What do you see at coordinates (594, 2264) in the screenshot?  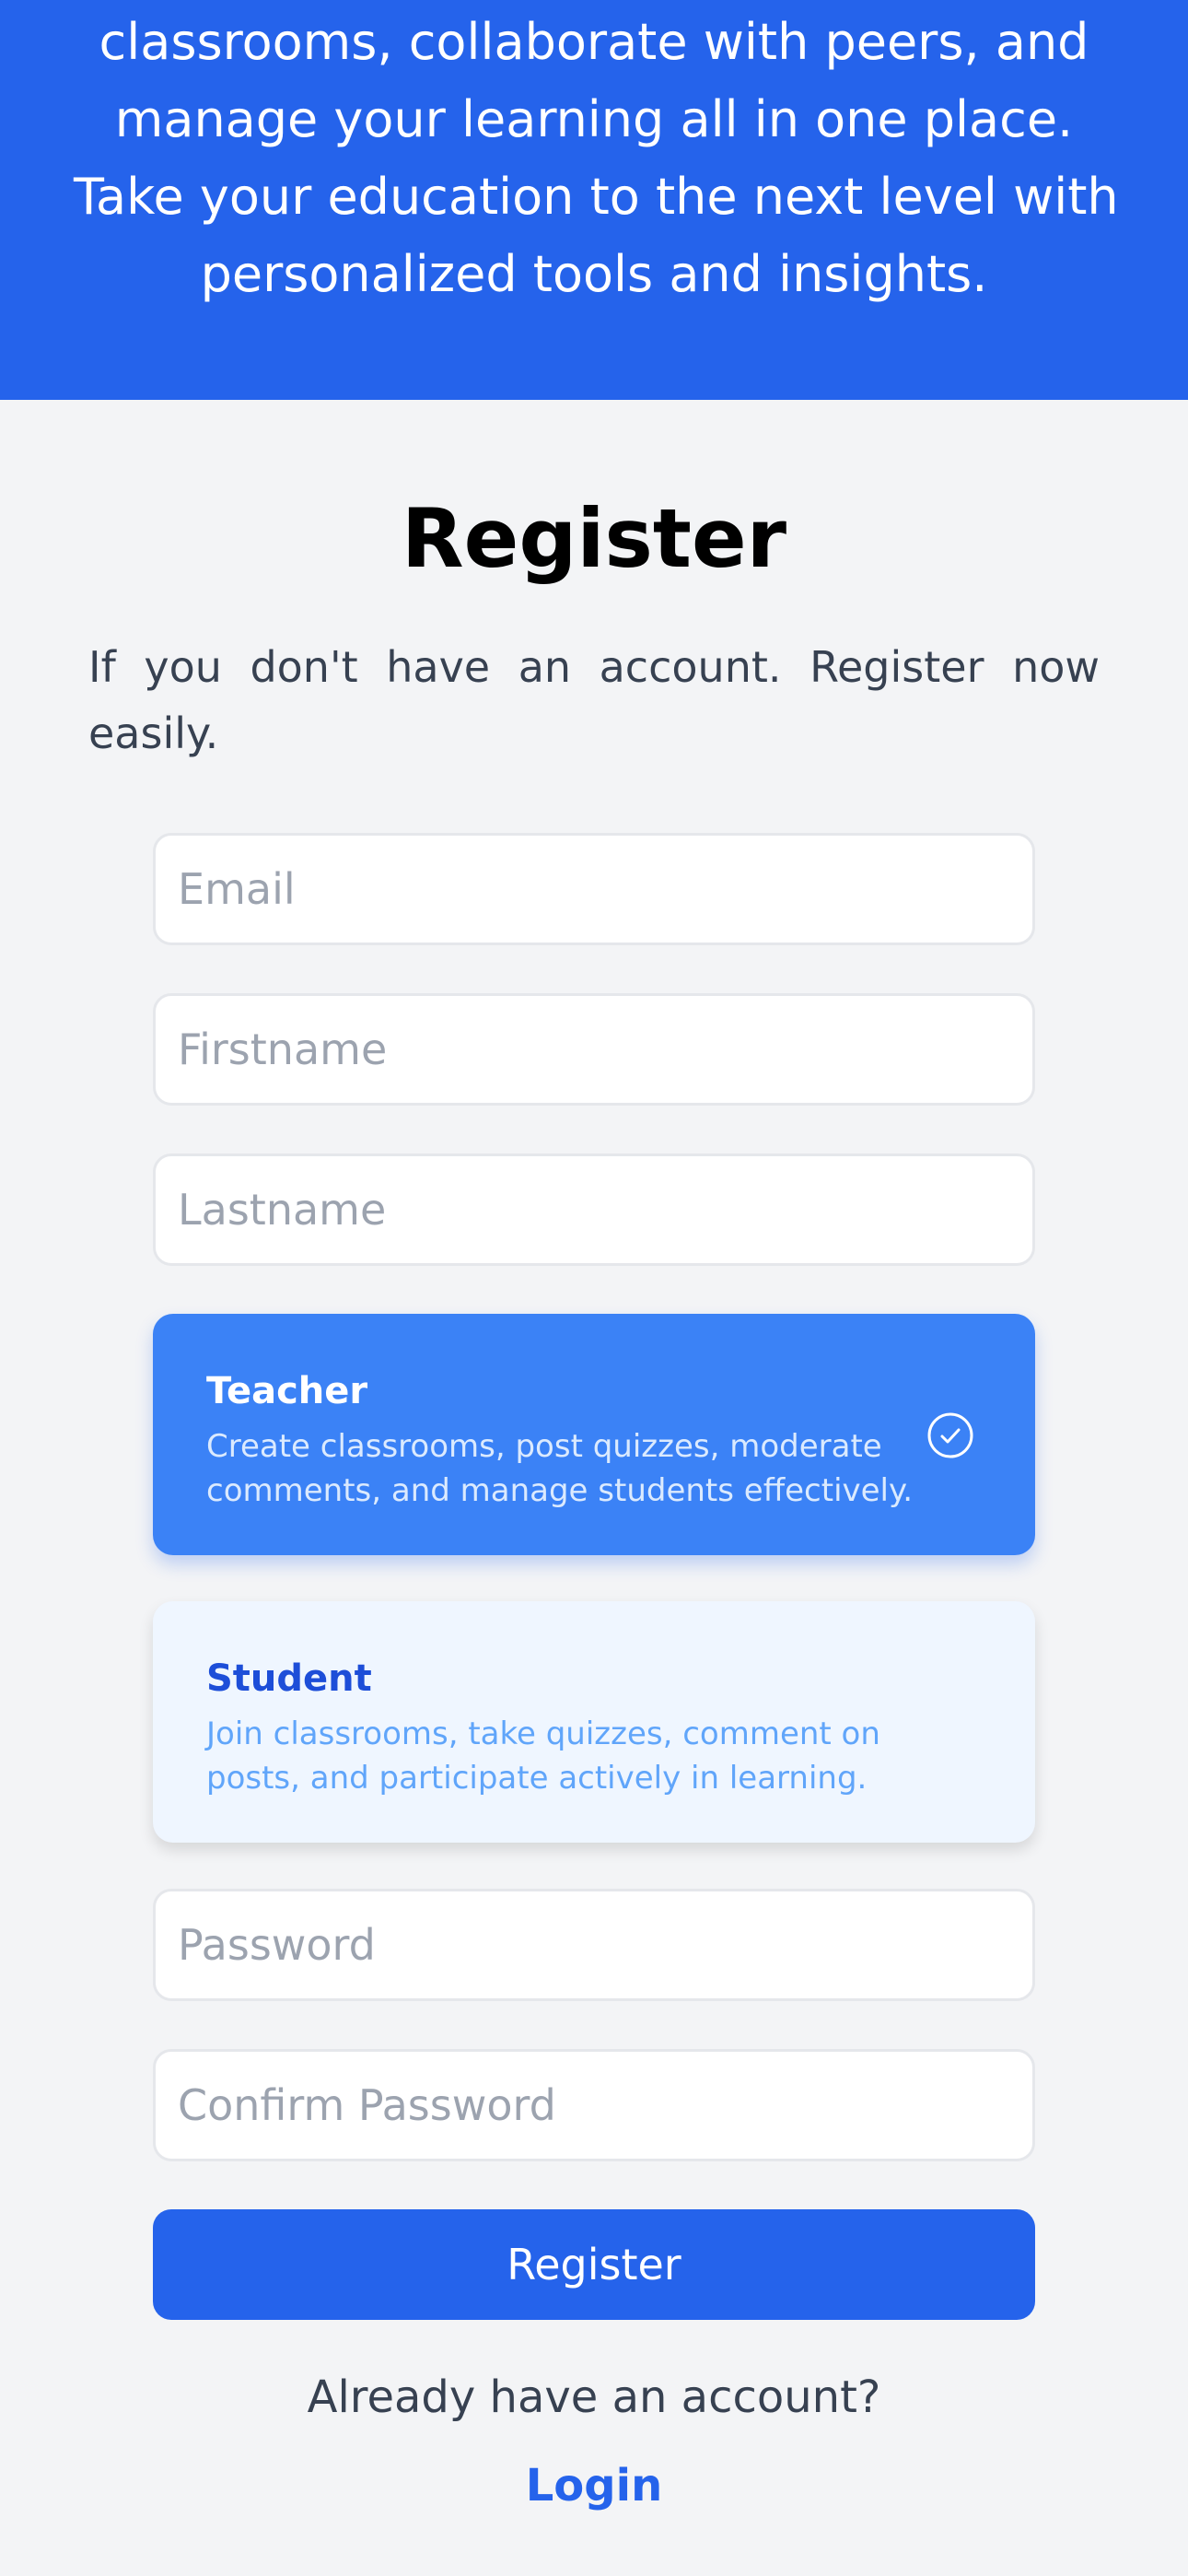 I see `register-button: Register` at bounding box center [594, 2264].